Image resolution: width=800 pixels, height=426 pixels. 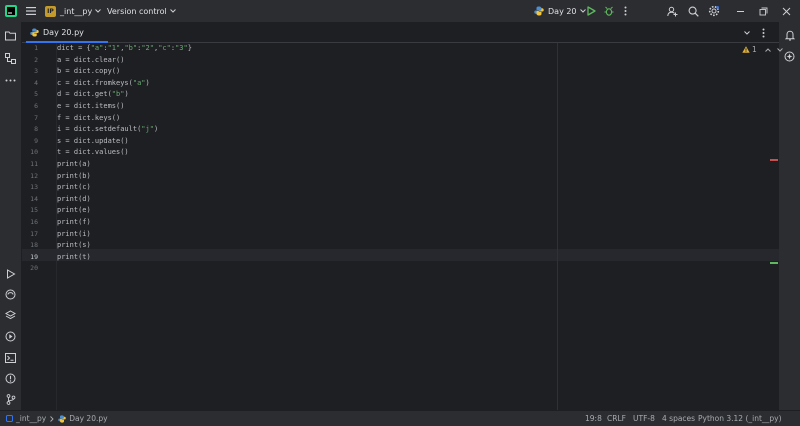 I want to click on run-config-name: Day 20, so click(x=562, y=11).